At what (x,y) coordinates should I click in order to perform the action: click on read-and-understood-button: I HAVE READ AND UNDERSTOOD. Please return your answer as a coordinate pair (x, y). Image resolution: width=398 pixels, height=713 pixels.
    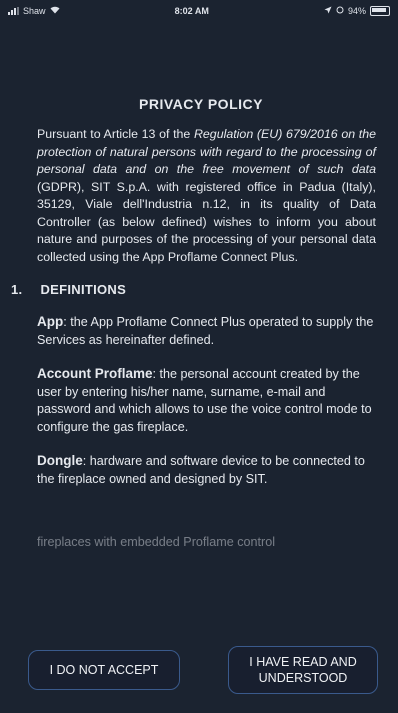
    Looking at the image, I should click on (303, 670).